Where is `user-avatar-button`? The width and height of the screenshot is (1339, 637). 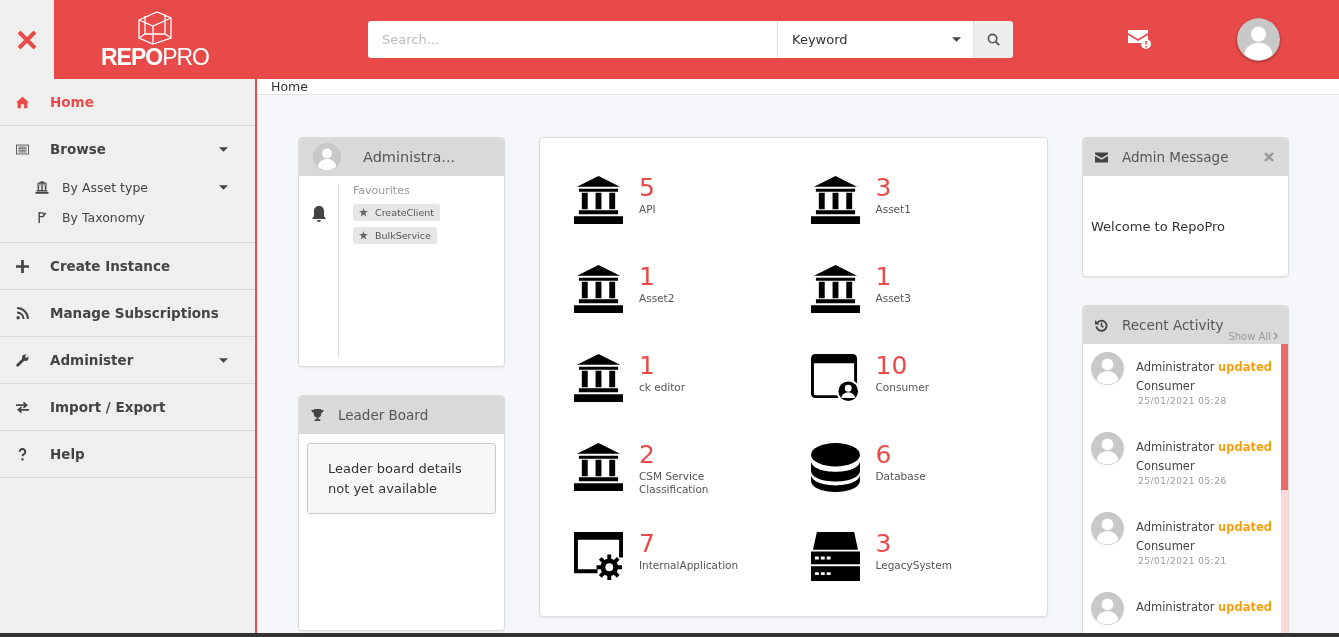
user-avatar-button is located at coordinates (1258, 39).